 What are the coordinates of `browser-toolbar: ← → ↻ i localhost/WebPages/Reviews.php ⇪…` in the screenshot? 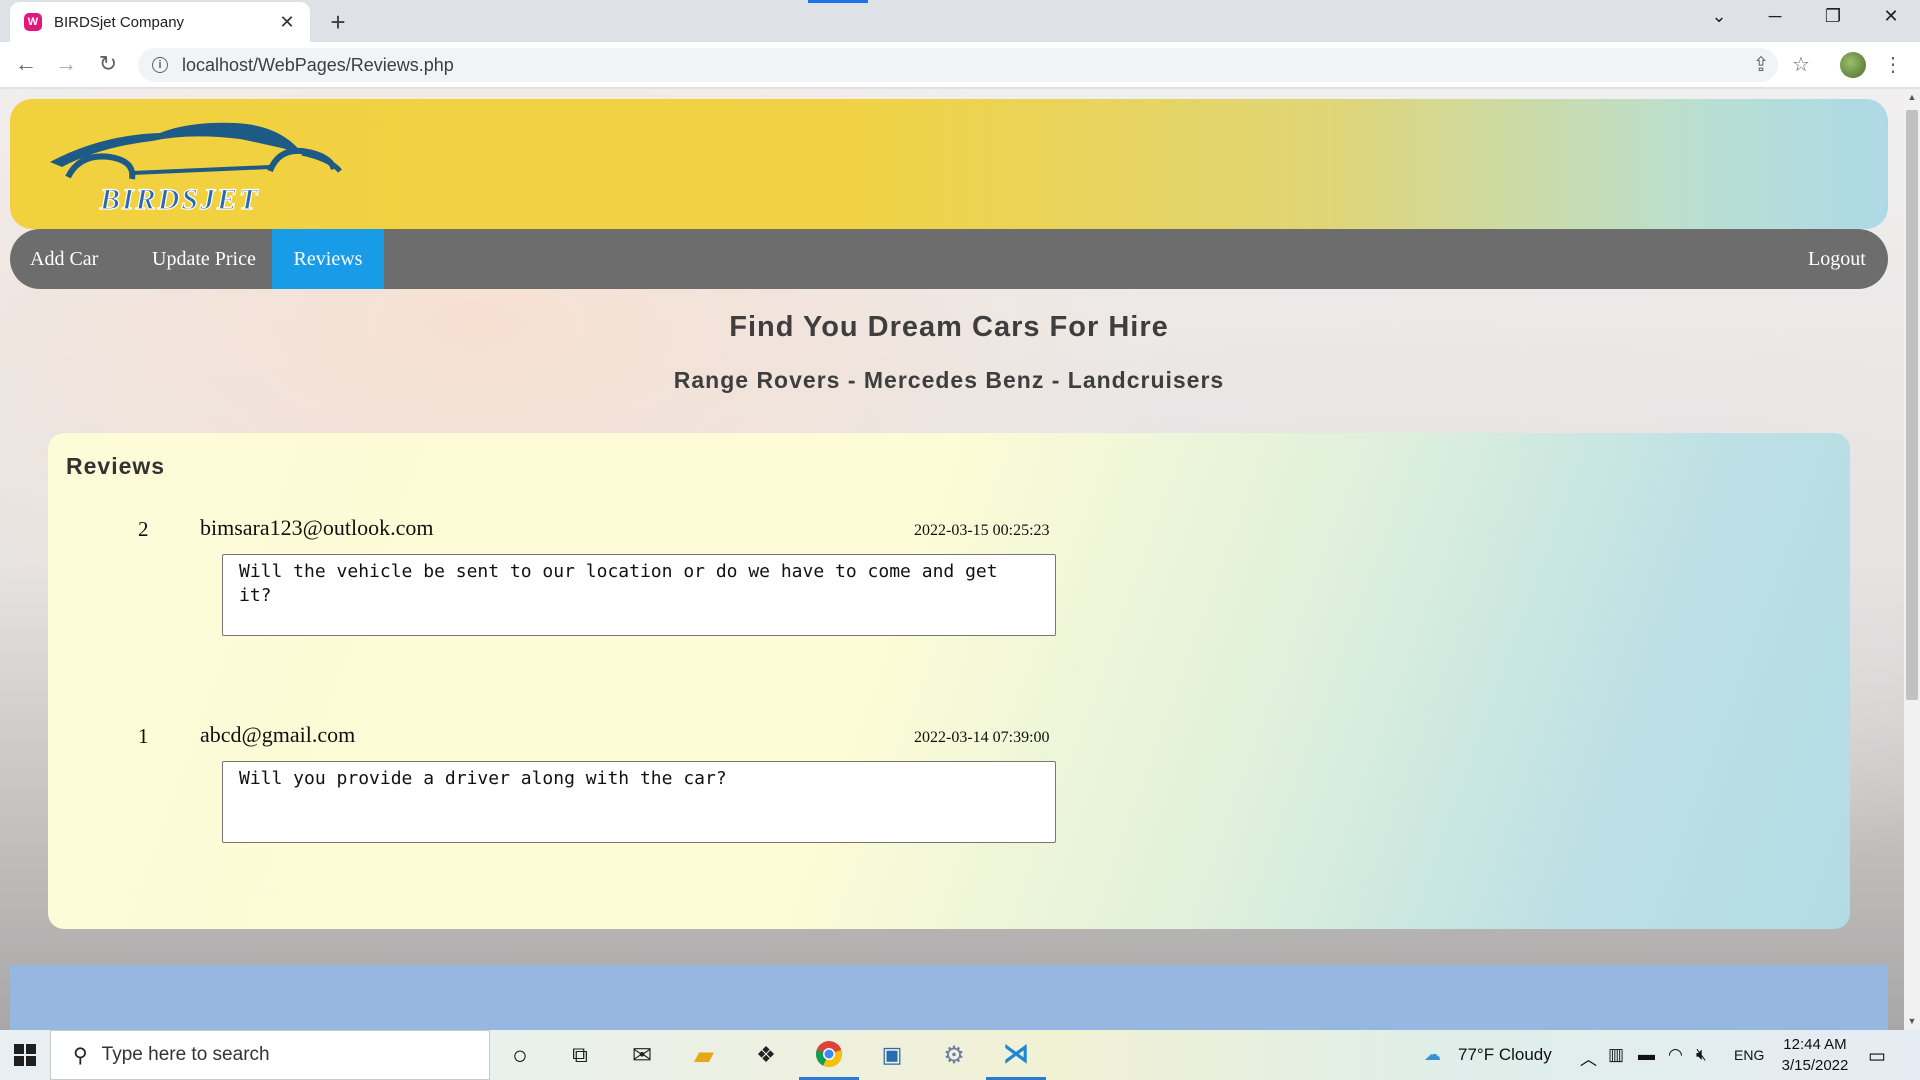 It's located at (960, 65).